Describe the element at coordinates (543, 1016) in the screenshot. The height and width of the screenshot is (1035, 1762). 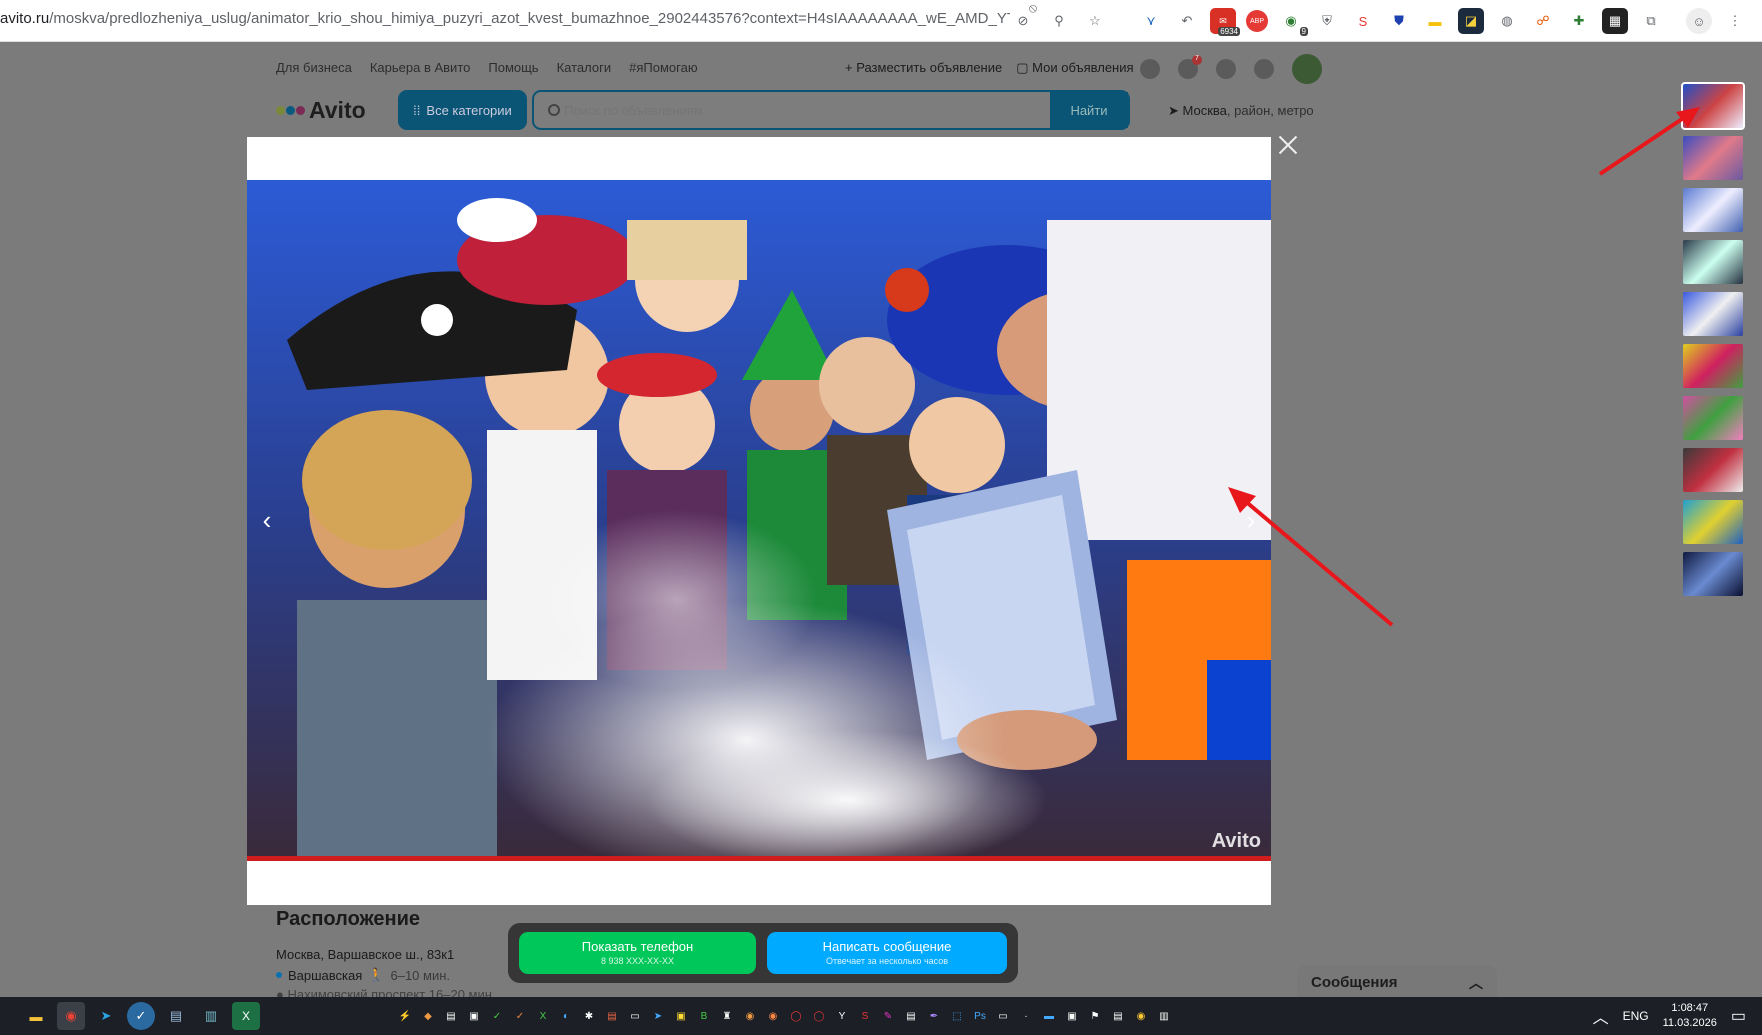
I see `tray-app-7-icon: X` at that location.